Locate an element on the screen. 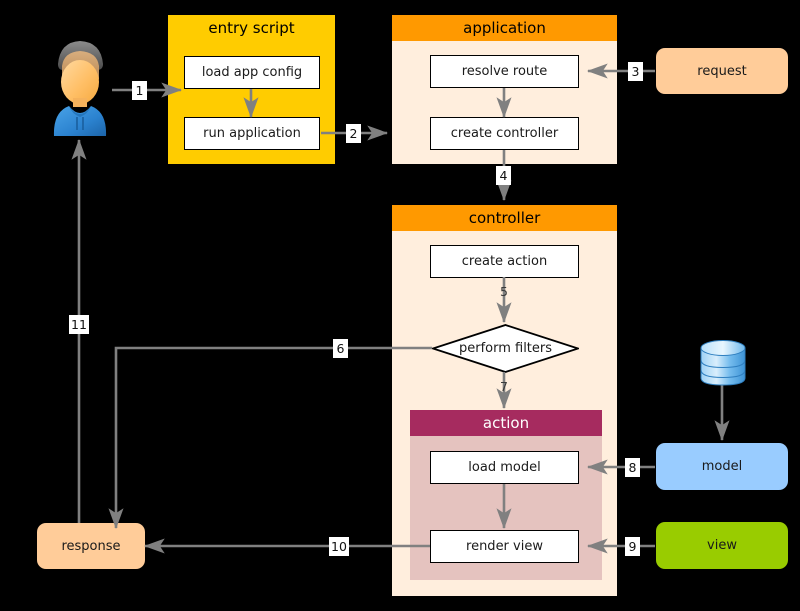  step-label-3: 3 is located at coordinates (635, 71).